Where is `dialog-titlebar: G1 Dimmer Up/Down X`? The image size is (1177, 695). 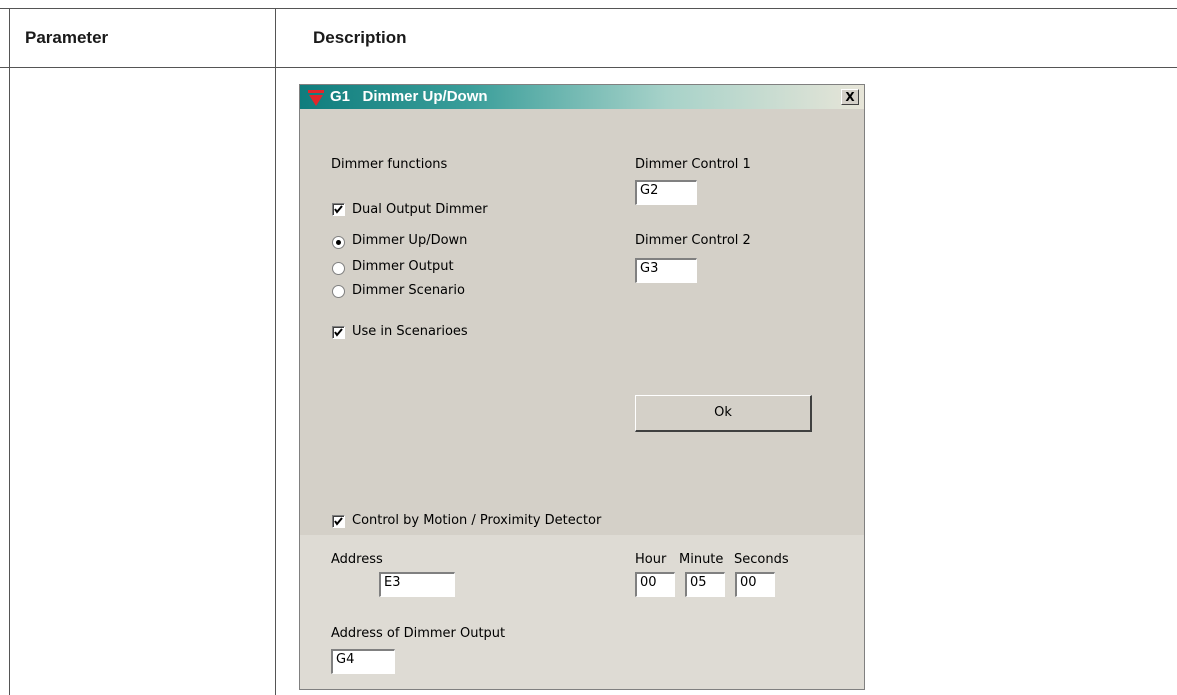 dialog-titlebar: G1 Dimmer Up/Down X is located at coordinates (582, 97).